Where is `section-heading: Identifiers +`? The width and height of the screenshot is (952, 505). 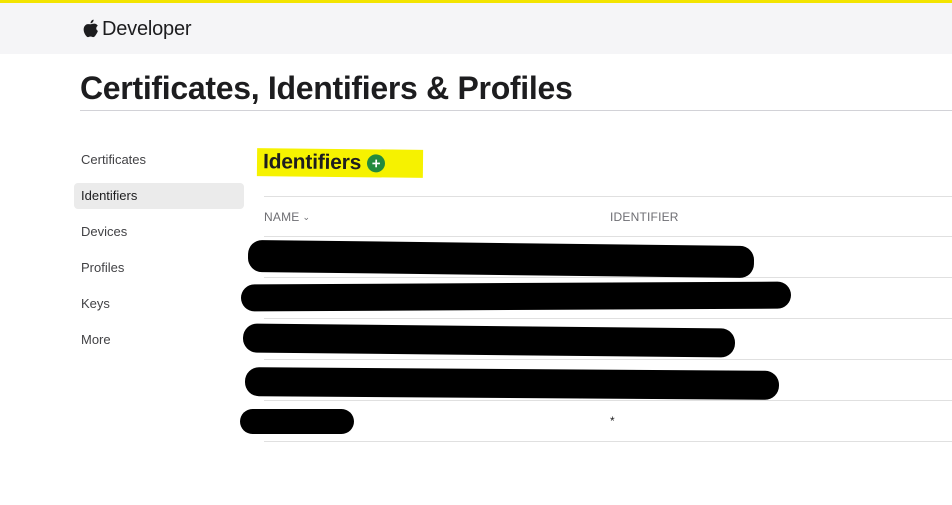
section-heading: Identifiers + is located at coordinates (340, 163).